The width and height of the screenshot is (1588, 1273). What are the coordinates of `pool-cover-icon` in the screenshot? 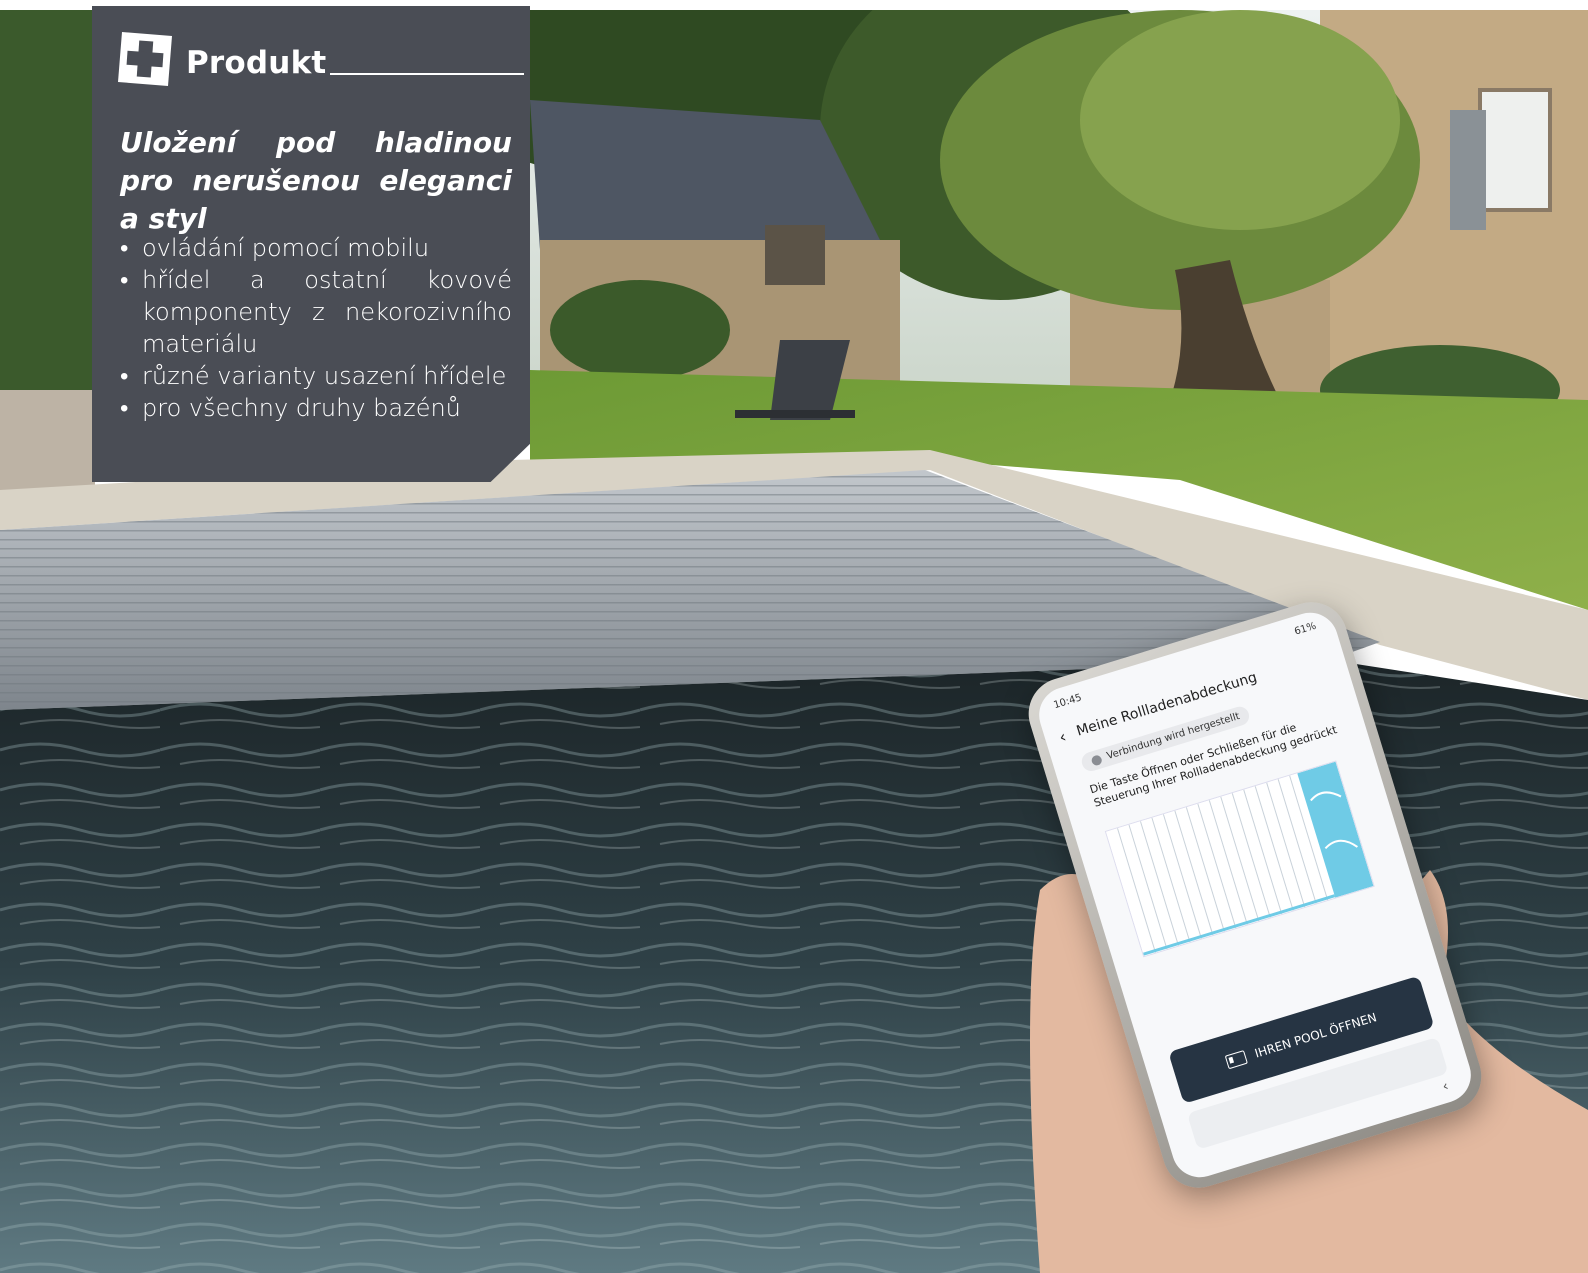 It's located at (1236, 1060).